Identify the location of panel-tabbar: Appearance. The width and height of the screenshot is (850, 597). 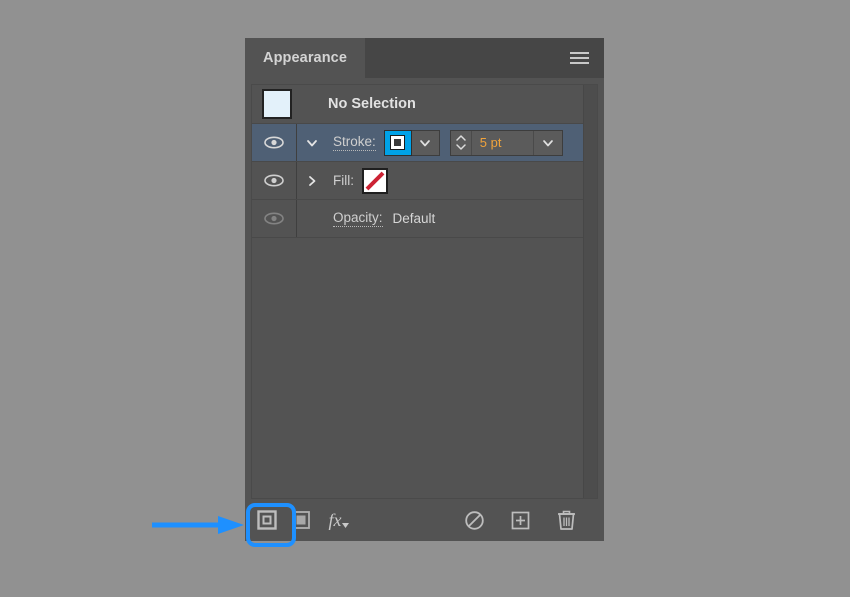
(424, 58).